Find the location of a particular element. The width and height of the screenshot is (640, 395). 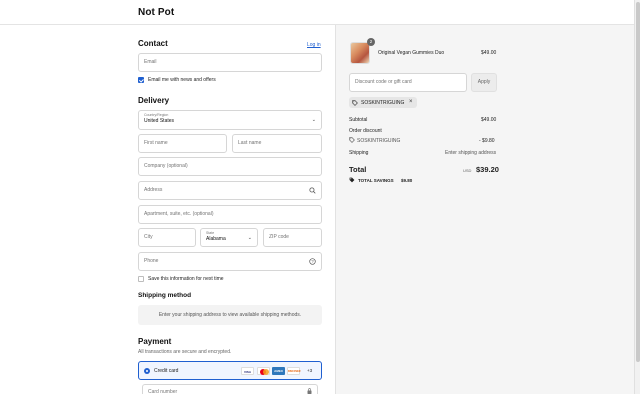

city-field: City is located at coordinates (167, 237).